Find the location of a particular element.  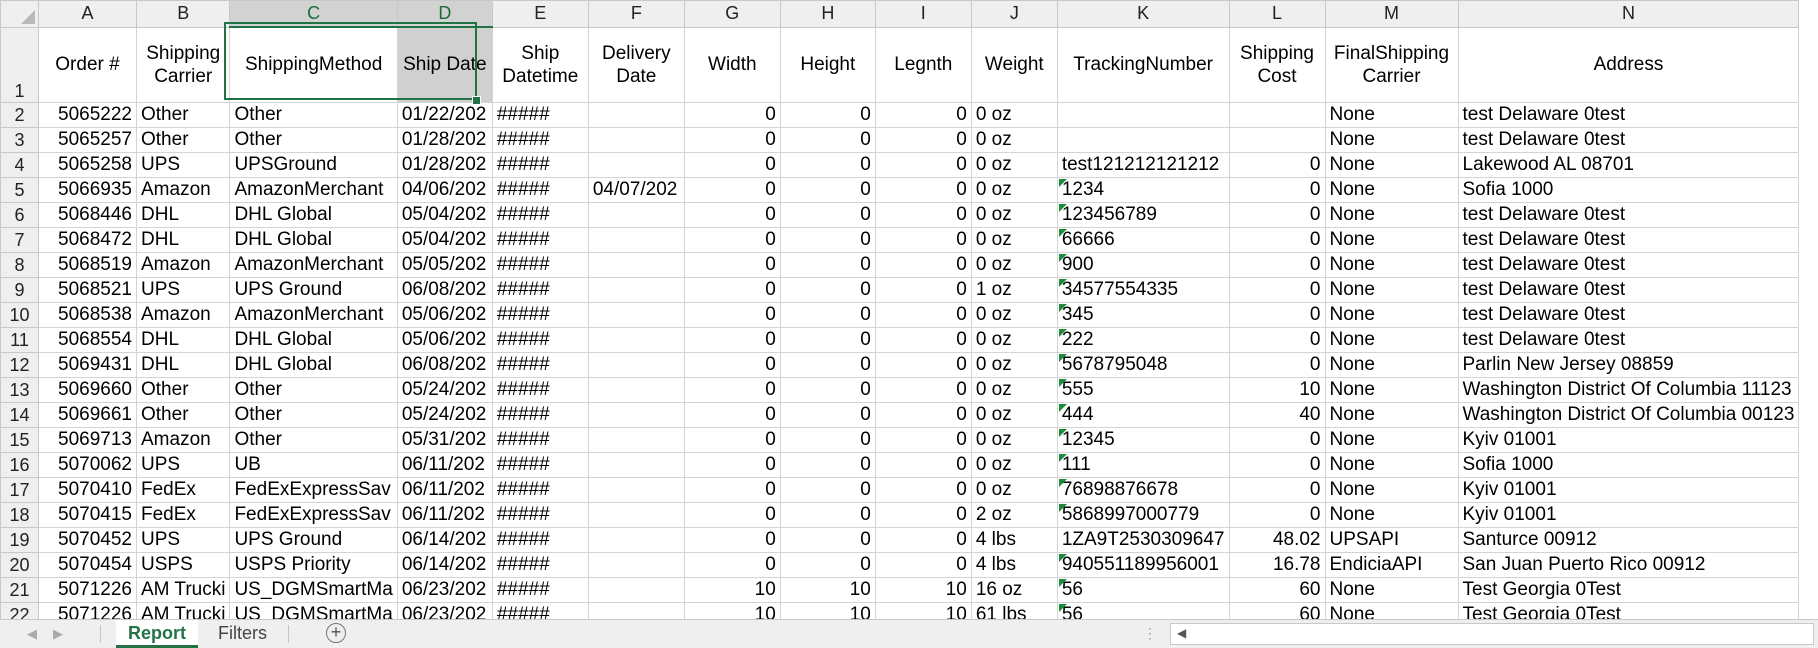

row-number: 4 is located at coordinates (19, 164).